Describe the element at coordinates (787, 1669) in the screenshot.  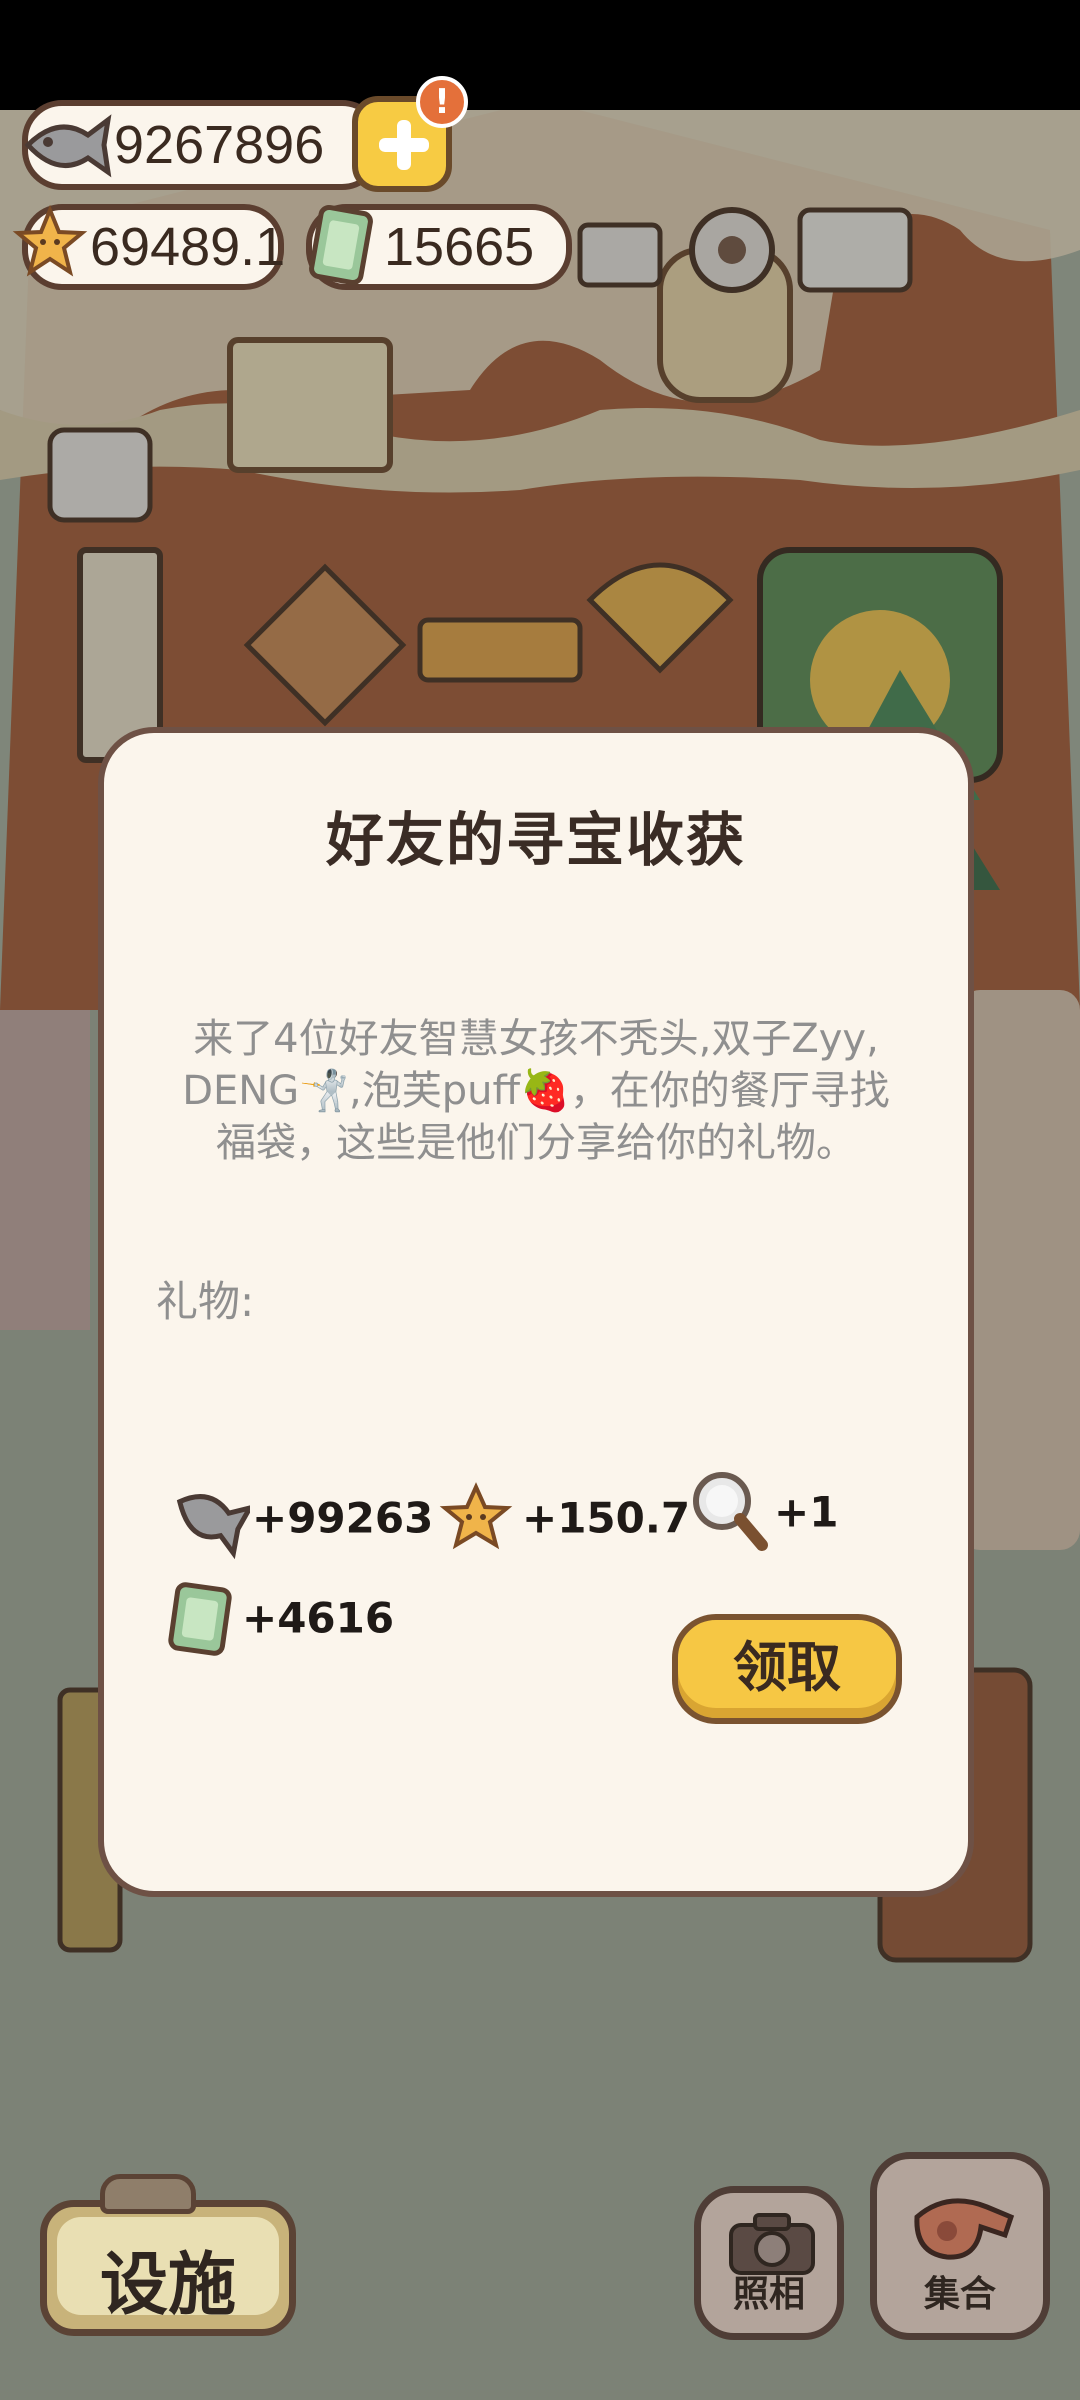
I see `claim-button: 领取` at that location.